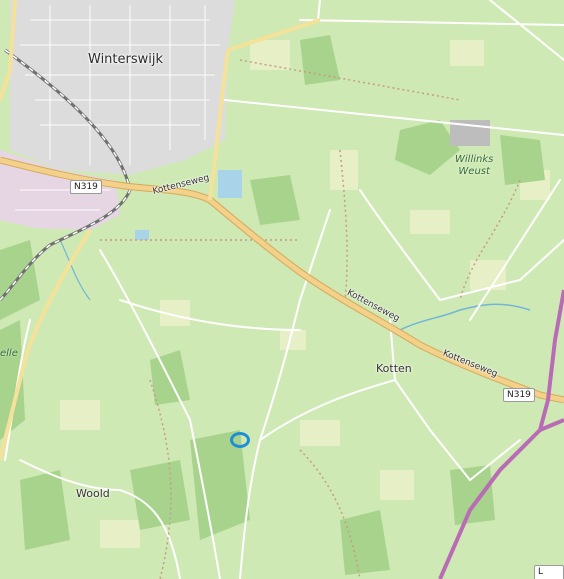  Describe the element at coordinates (86, 187) in the screenshot. I see `route-shield-n319-west: N319` at that location.